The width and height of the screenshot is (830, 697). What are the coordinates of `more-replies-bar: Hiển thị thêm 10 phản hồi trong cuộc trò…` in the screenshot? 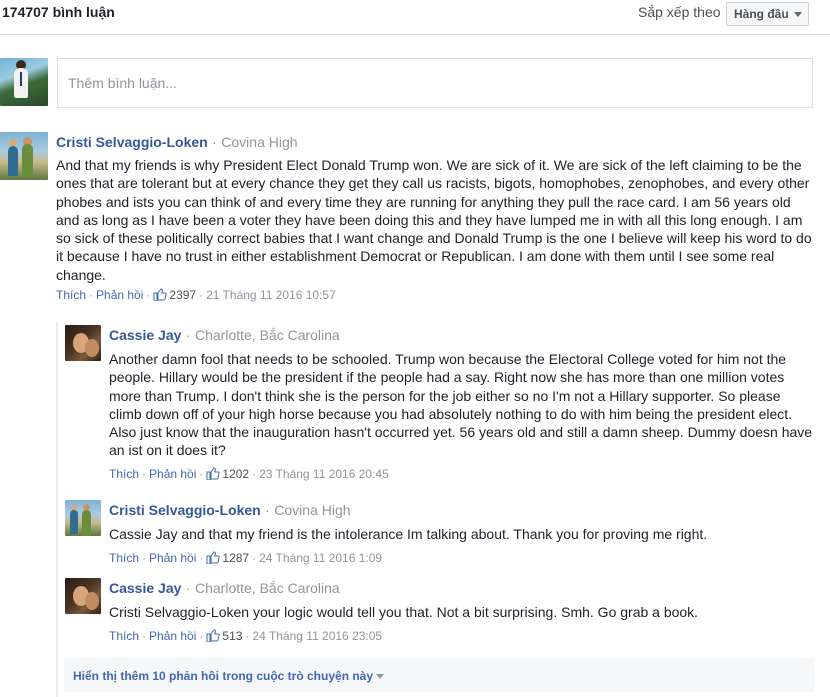 It's located at (439, 675).